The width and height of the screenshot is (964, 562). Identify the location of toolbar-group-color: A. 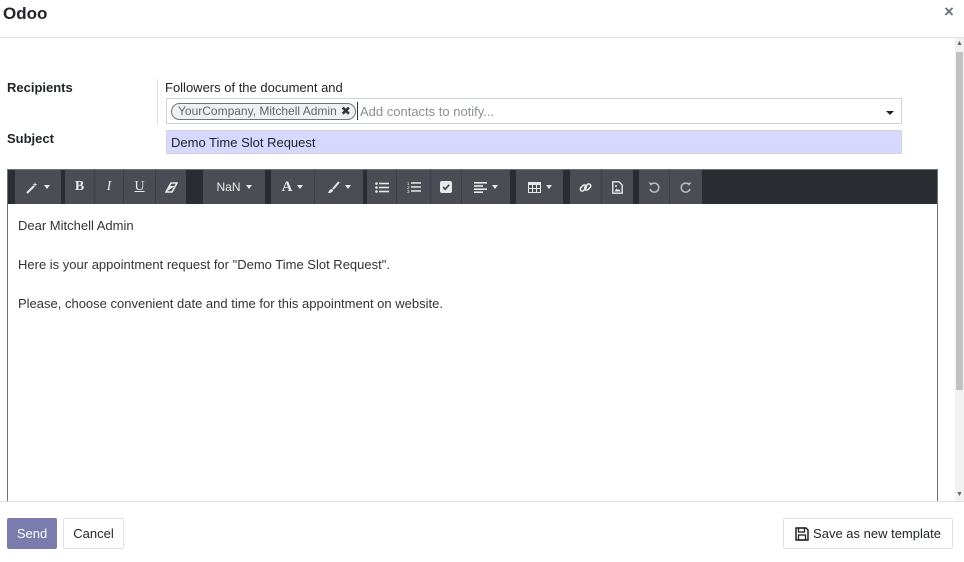
(317, 187).